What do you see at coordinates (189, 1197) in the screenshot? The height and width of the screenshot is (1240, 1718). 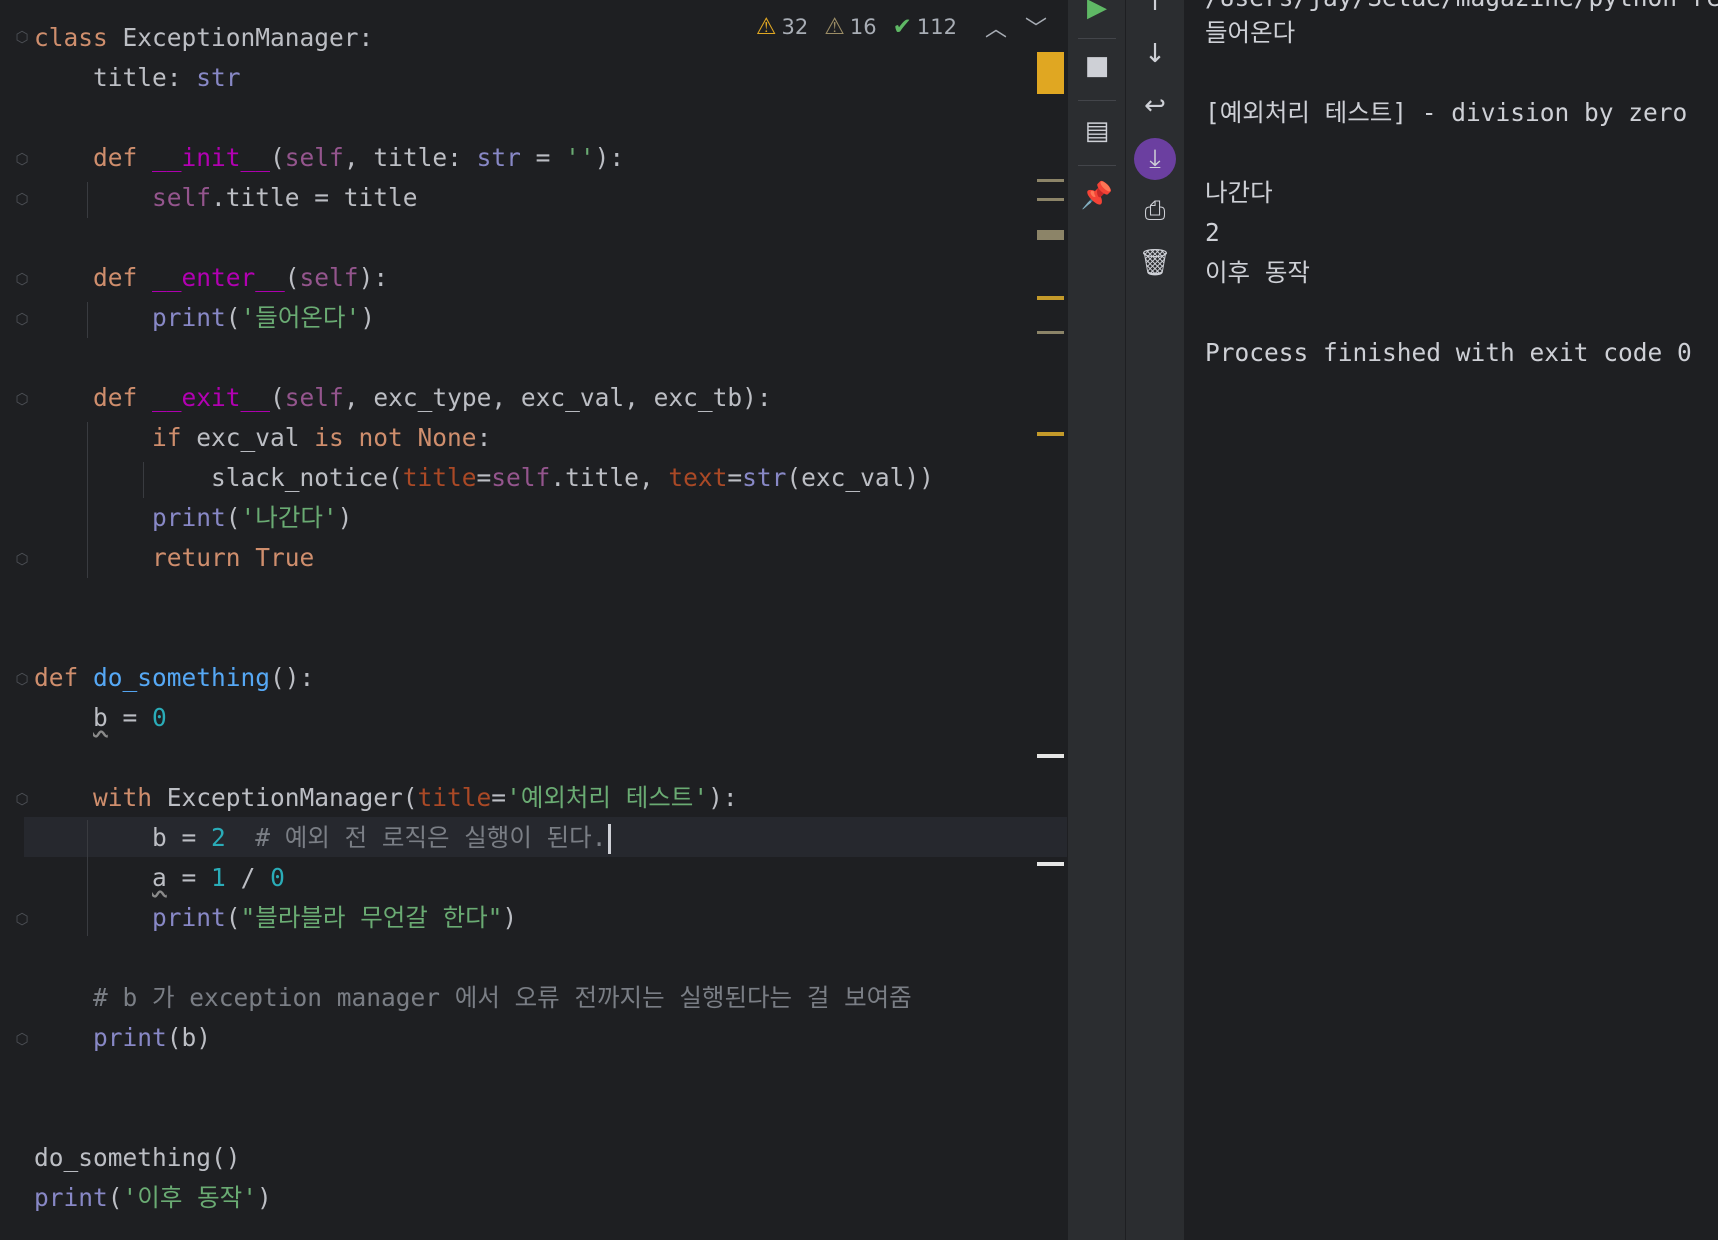 I see `code-token: '이후 동작'` at bounding box center [189, 1197].